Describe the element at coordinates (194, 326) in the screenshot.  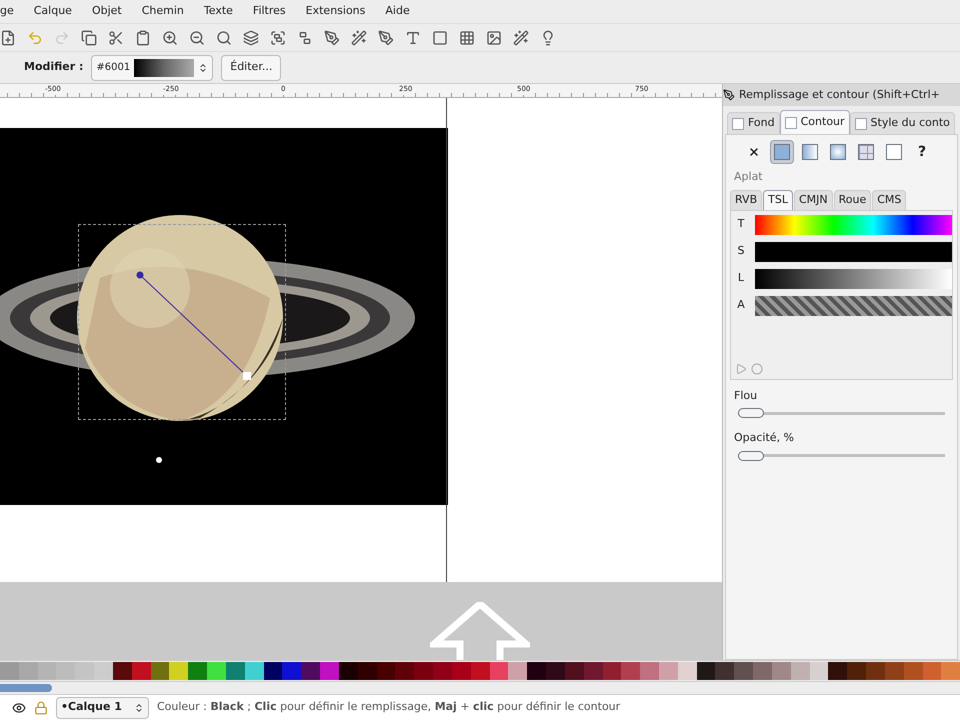
I see `gradient-handle-line` at that location.